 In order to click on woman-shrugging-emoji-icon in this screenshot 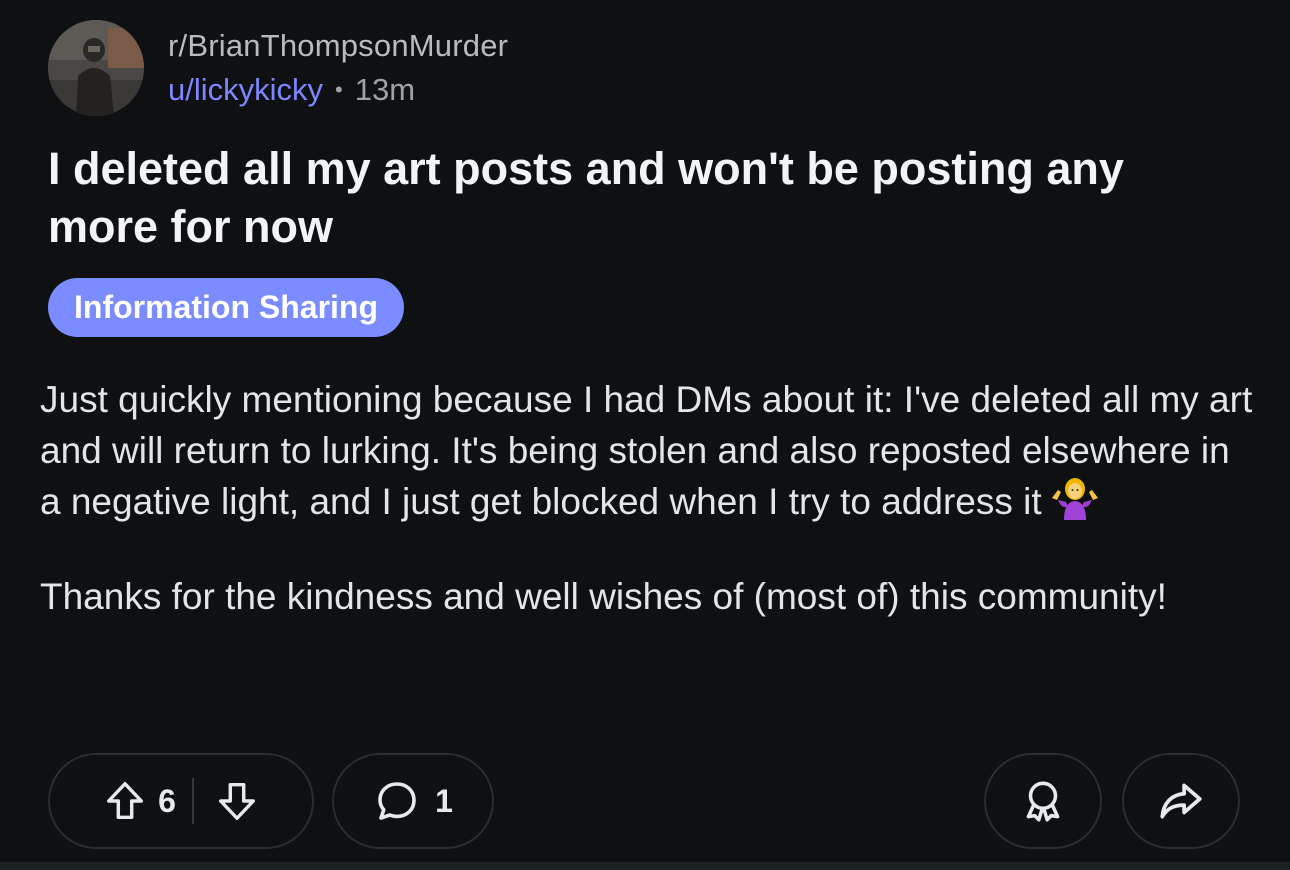, I will do `click(1075, 504)`.